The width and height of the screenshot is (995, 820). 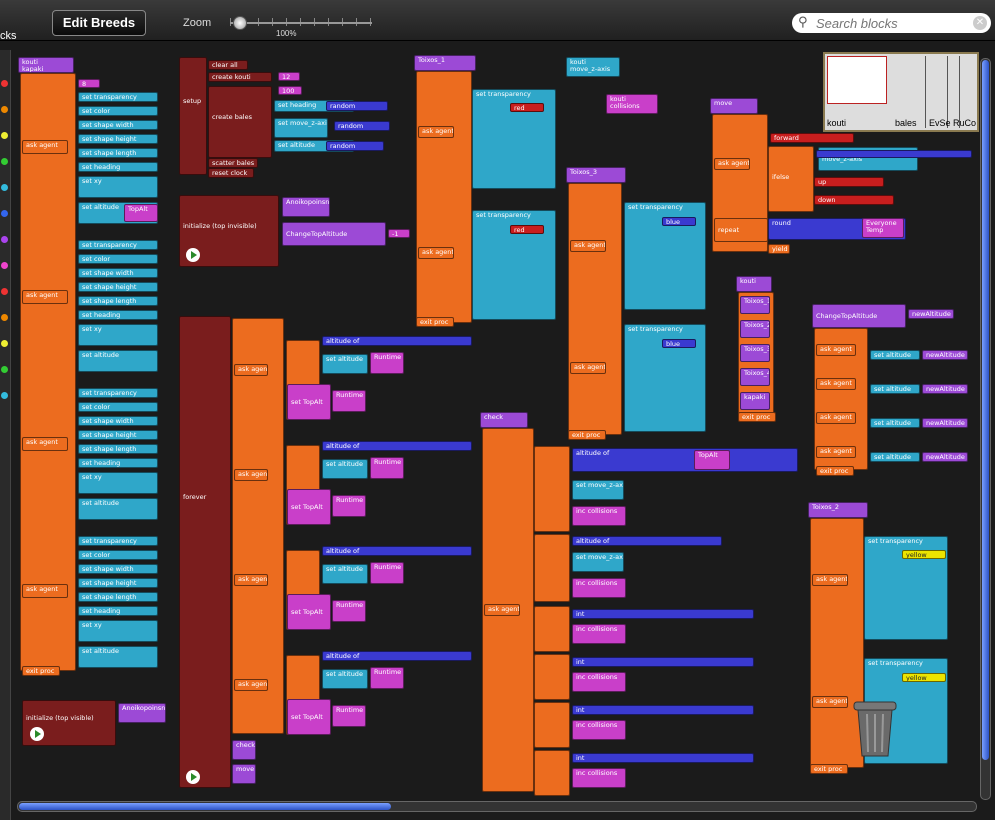 What do you see at coordinates (985, 410) in the screenshot?
I see `vertical-scroll-thumb` at bounding box center [985, 410].